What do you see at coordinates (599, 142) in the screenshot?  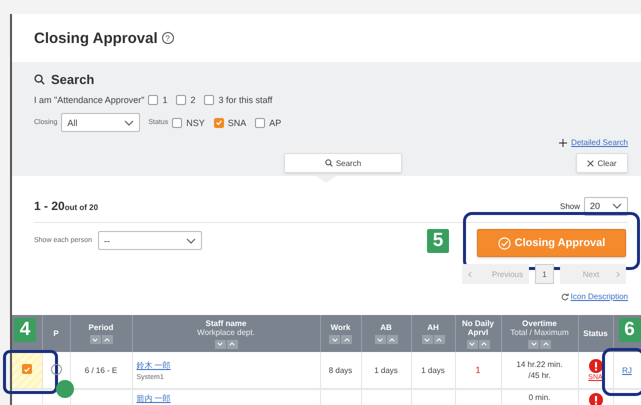 I see `detailed-search-link: Detailed Search` at bounding box center [599, 142].